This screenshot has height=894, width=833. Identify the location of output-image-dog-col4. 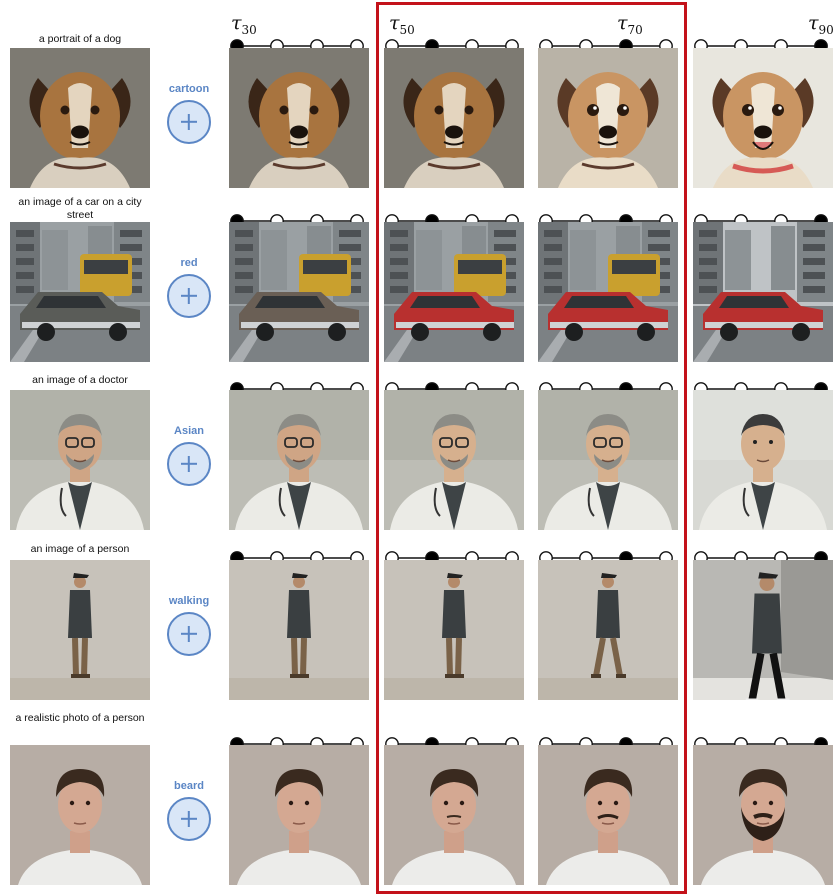
(763, 118).